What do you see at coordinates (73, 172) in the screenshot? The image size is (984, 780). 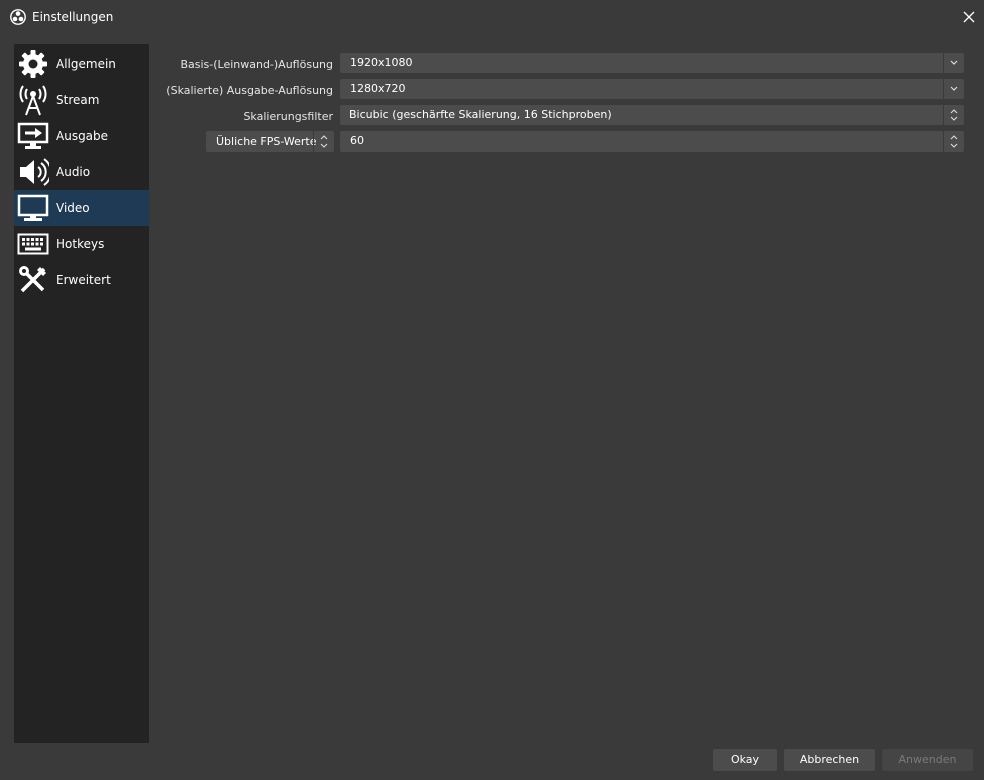 I see `sidebar-item-label: Audio` at bounding box center [73, 172].